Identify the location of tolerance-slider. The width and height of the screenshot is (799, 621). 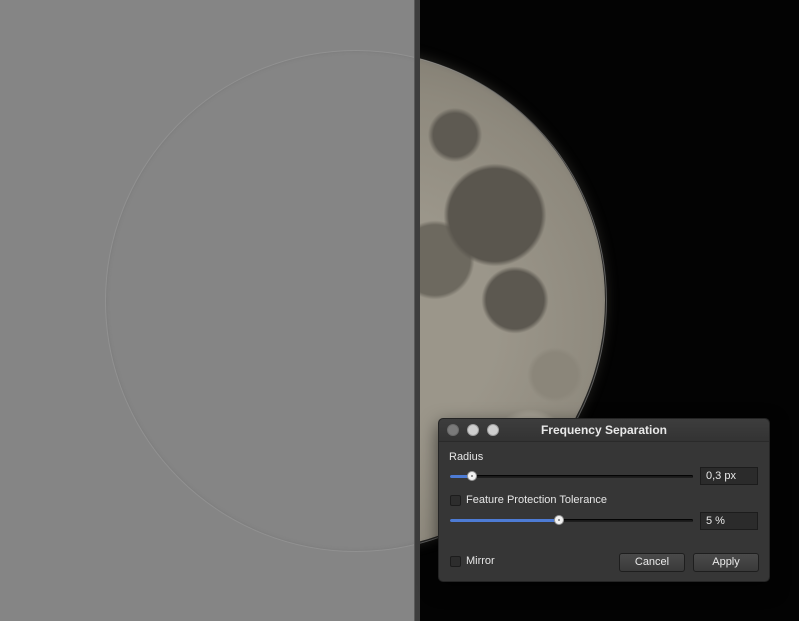
(571, 520).